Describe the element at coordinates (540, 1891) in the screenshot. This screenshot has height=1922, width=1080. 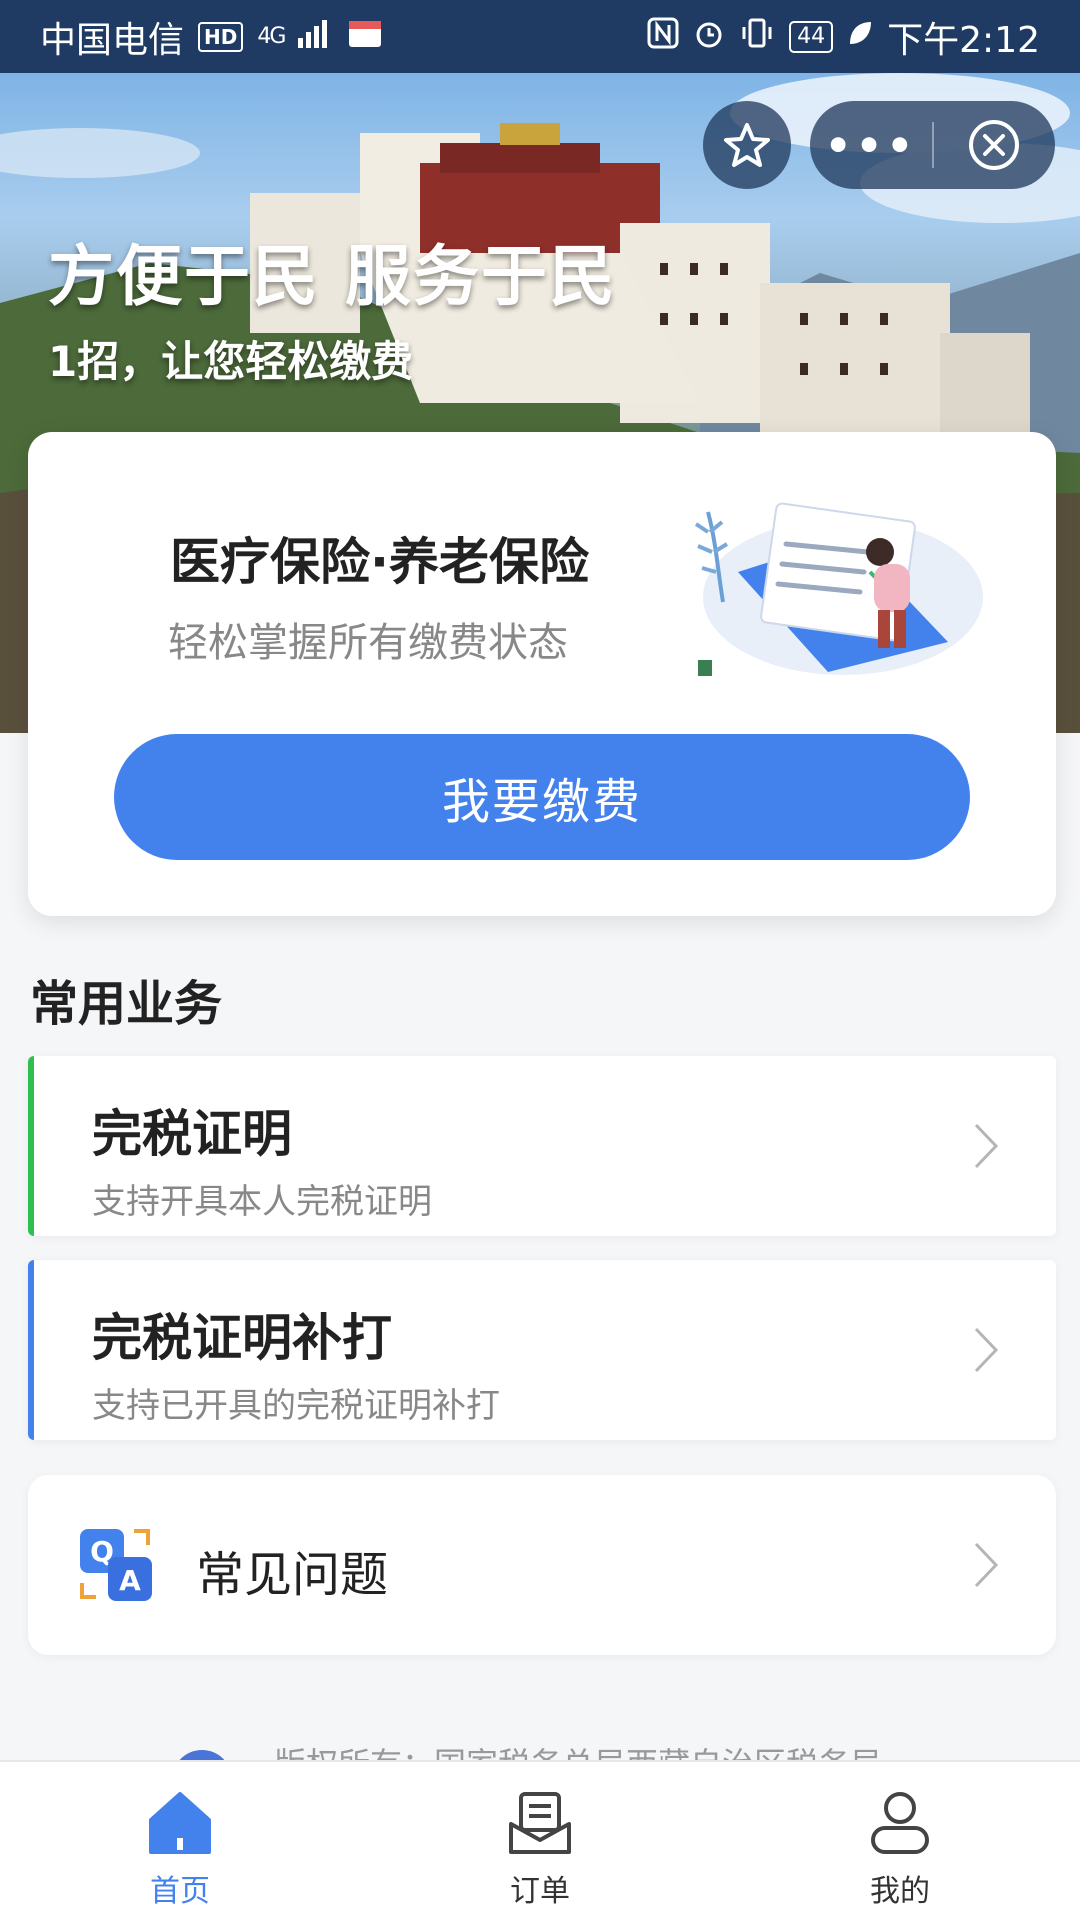
I see `tab-label: 订单` at that location.